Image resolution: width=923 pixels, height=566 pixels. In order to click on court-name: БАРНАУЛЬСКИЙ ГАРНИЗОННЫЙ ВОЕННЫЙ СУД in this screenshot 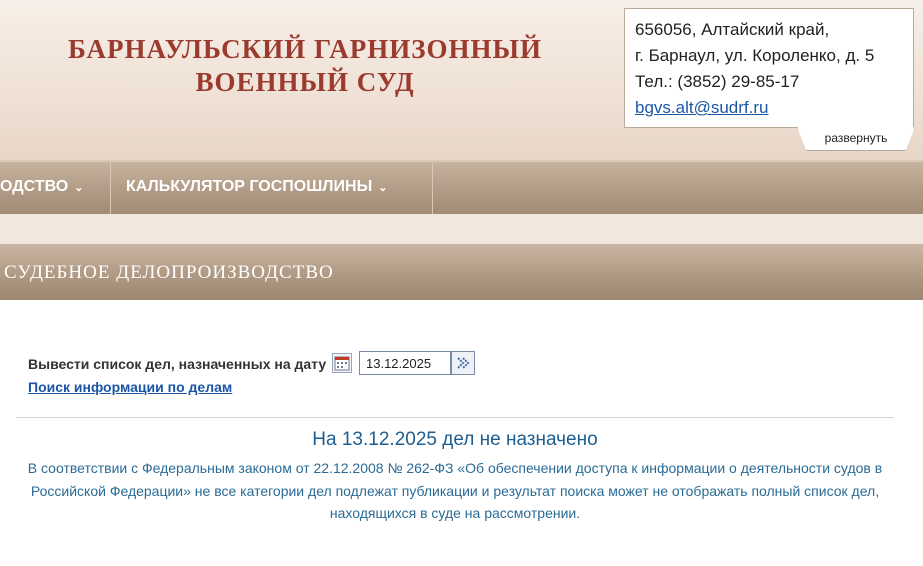, I will do `click(305, 66)`.